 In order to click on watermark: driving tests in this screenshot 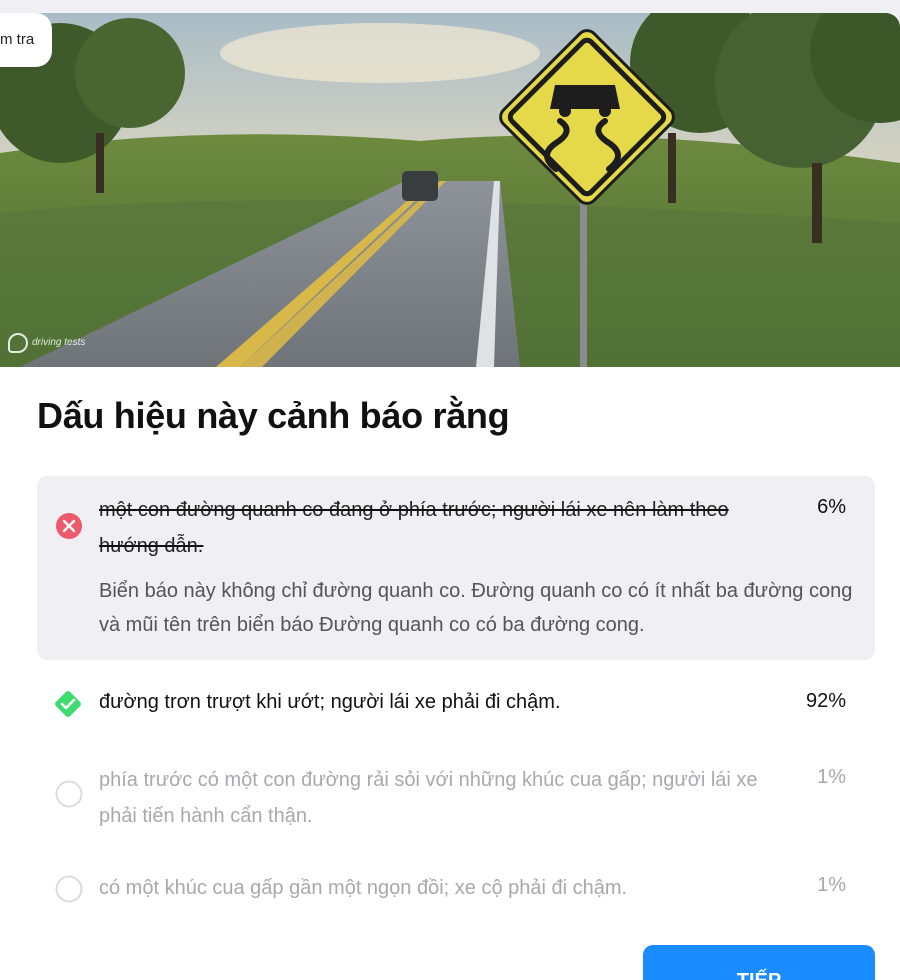, I will do `click(46, 343)`.